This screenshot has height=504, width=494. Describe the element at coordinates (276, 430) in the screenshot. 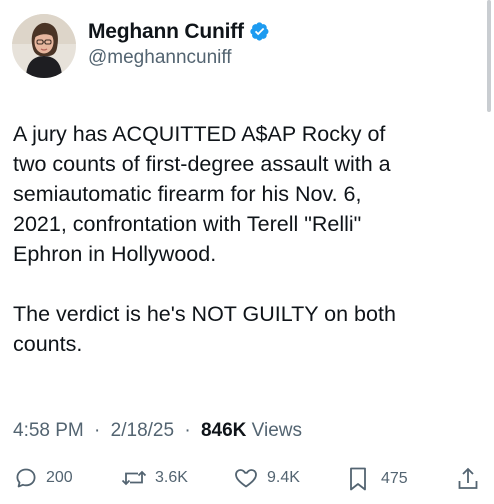

I see `views-label: Views` at that location.